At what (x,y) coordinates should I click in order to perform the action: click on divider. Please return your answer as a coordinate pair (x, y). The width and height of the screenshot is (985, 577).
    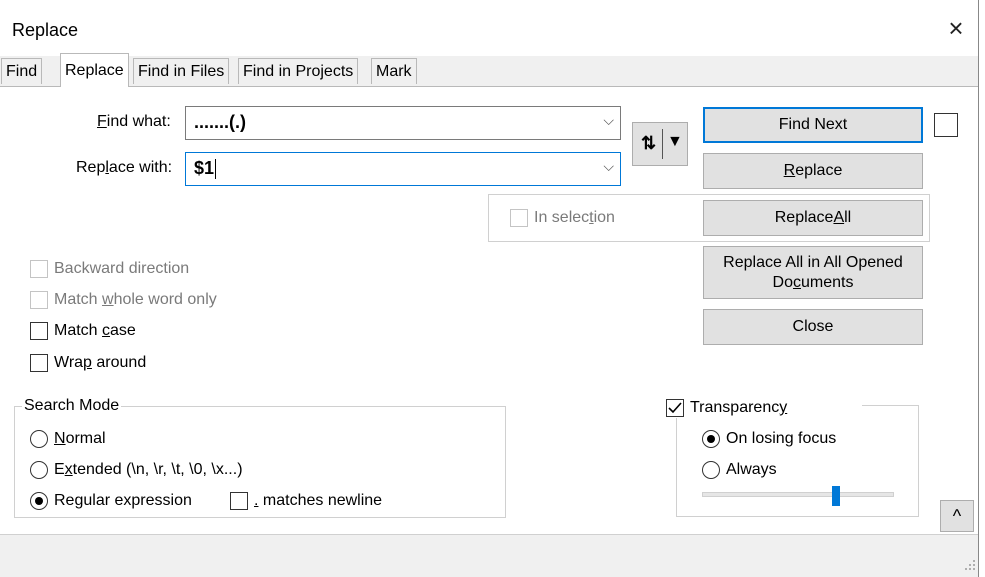
    Looking at the image, I should click on (662, 144).